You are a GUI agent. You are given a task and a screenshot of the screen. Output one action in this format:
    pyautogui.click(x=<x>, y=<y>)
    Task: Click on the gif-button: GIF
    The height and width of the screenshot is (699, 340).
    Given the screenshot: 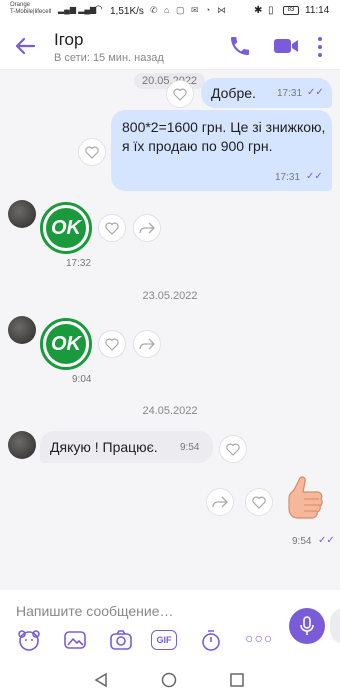 What is the action you would take?
    pyautogui.click(x=164, y=640)
    